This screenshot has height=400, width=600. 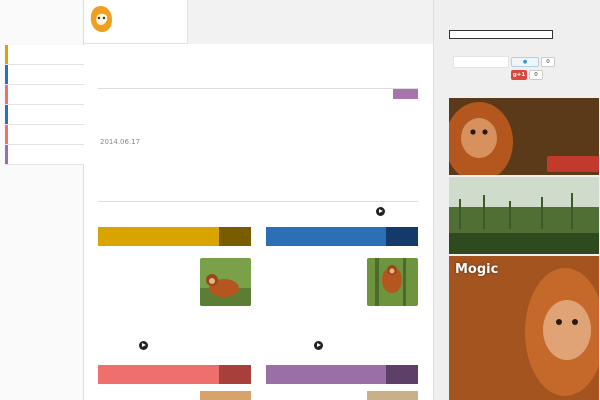 What do you see at coordinates (573, 164) in the screenshot?
I see `details-button` at bounding box center [573, 164].